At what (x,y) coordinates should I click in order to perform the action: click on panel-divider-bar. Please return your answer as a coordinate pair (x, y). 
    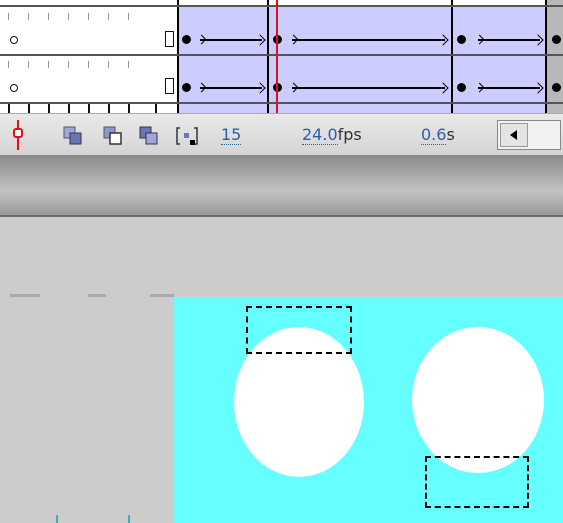
    Looking at the image, I should click on (281, 186).